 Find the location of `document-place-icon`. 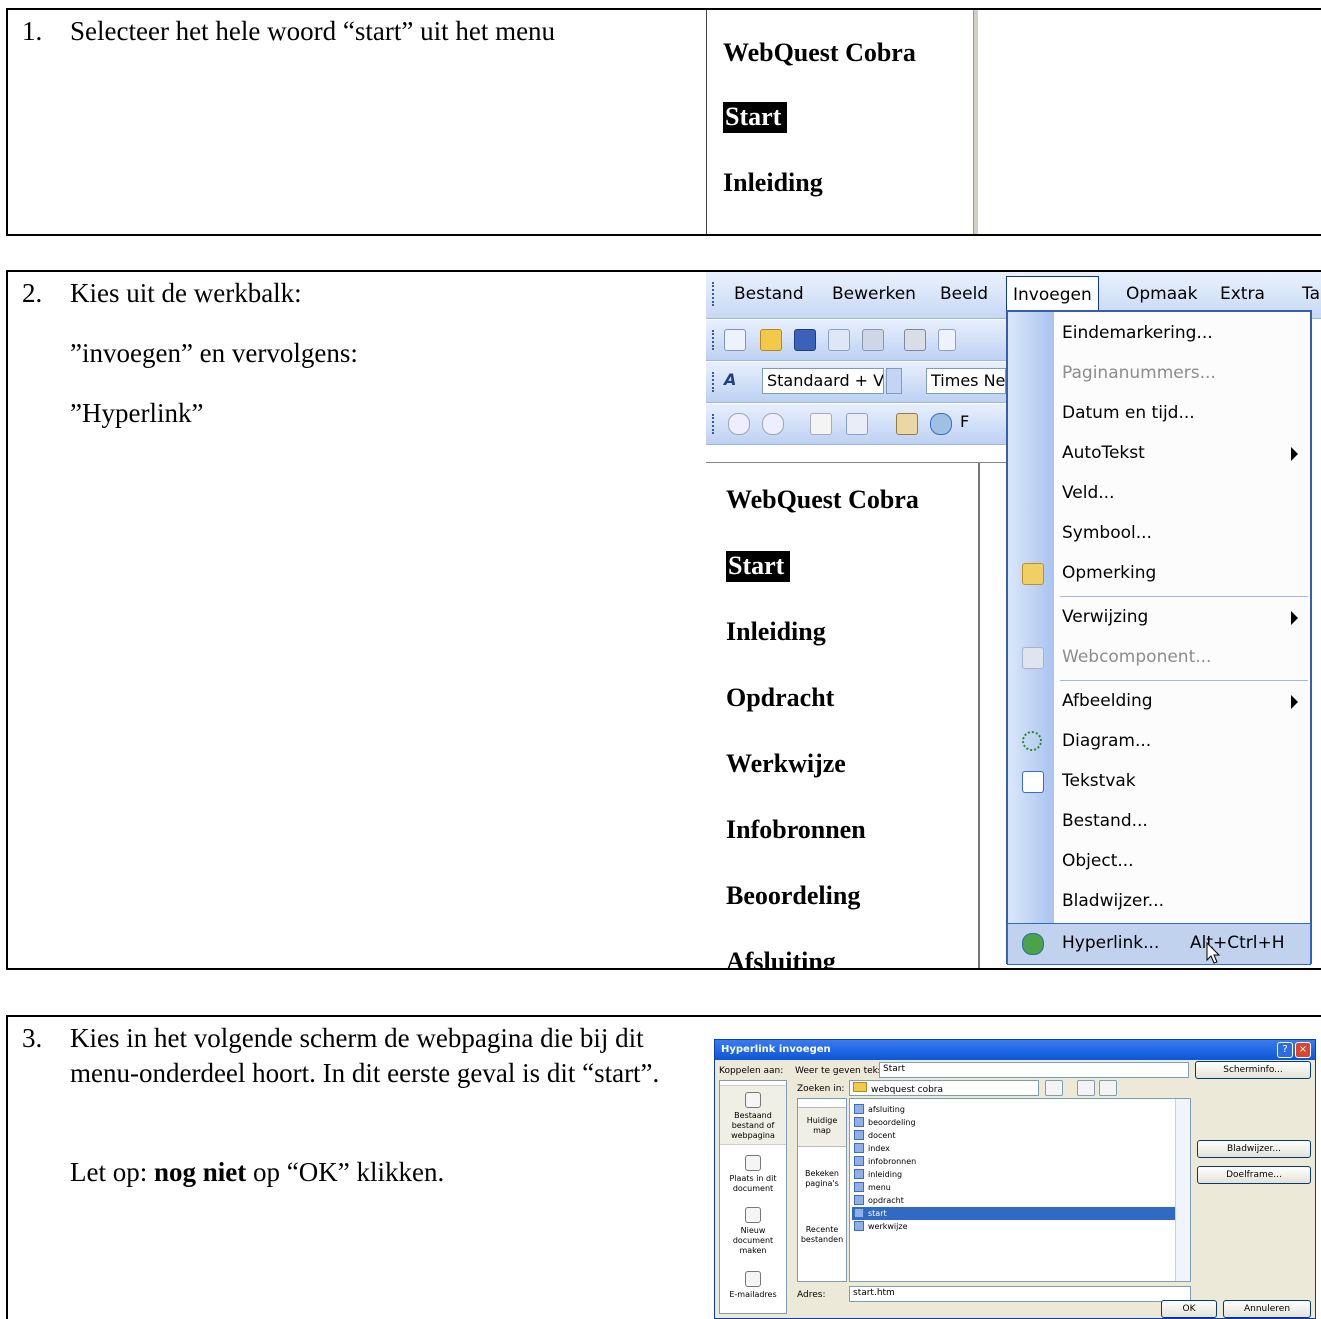

document-place-icon is located at coordinates (753, 1163).